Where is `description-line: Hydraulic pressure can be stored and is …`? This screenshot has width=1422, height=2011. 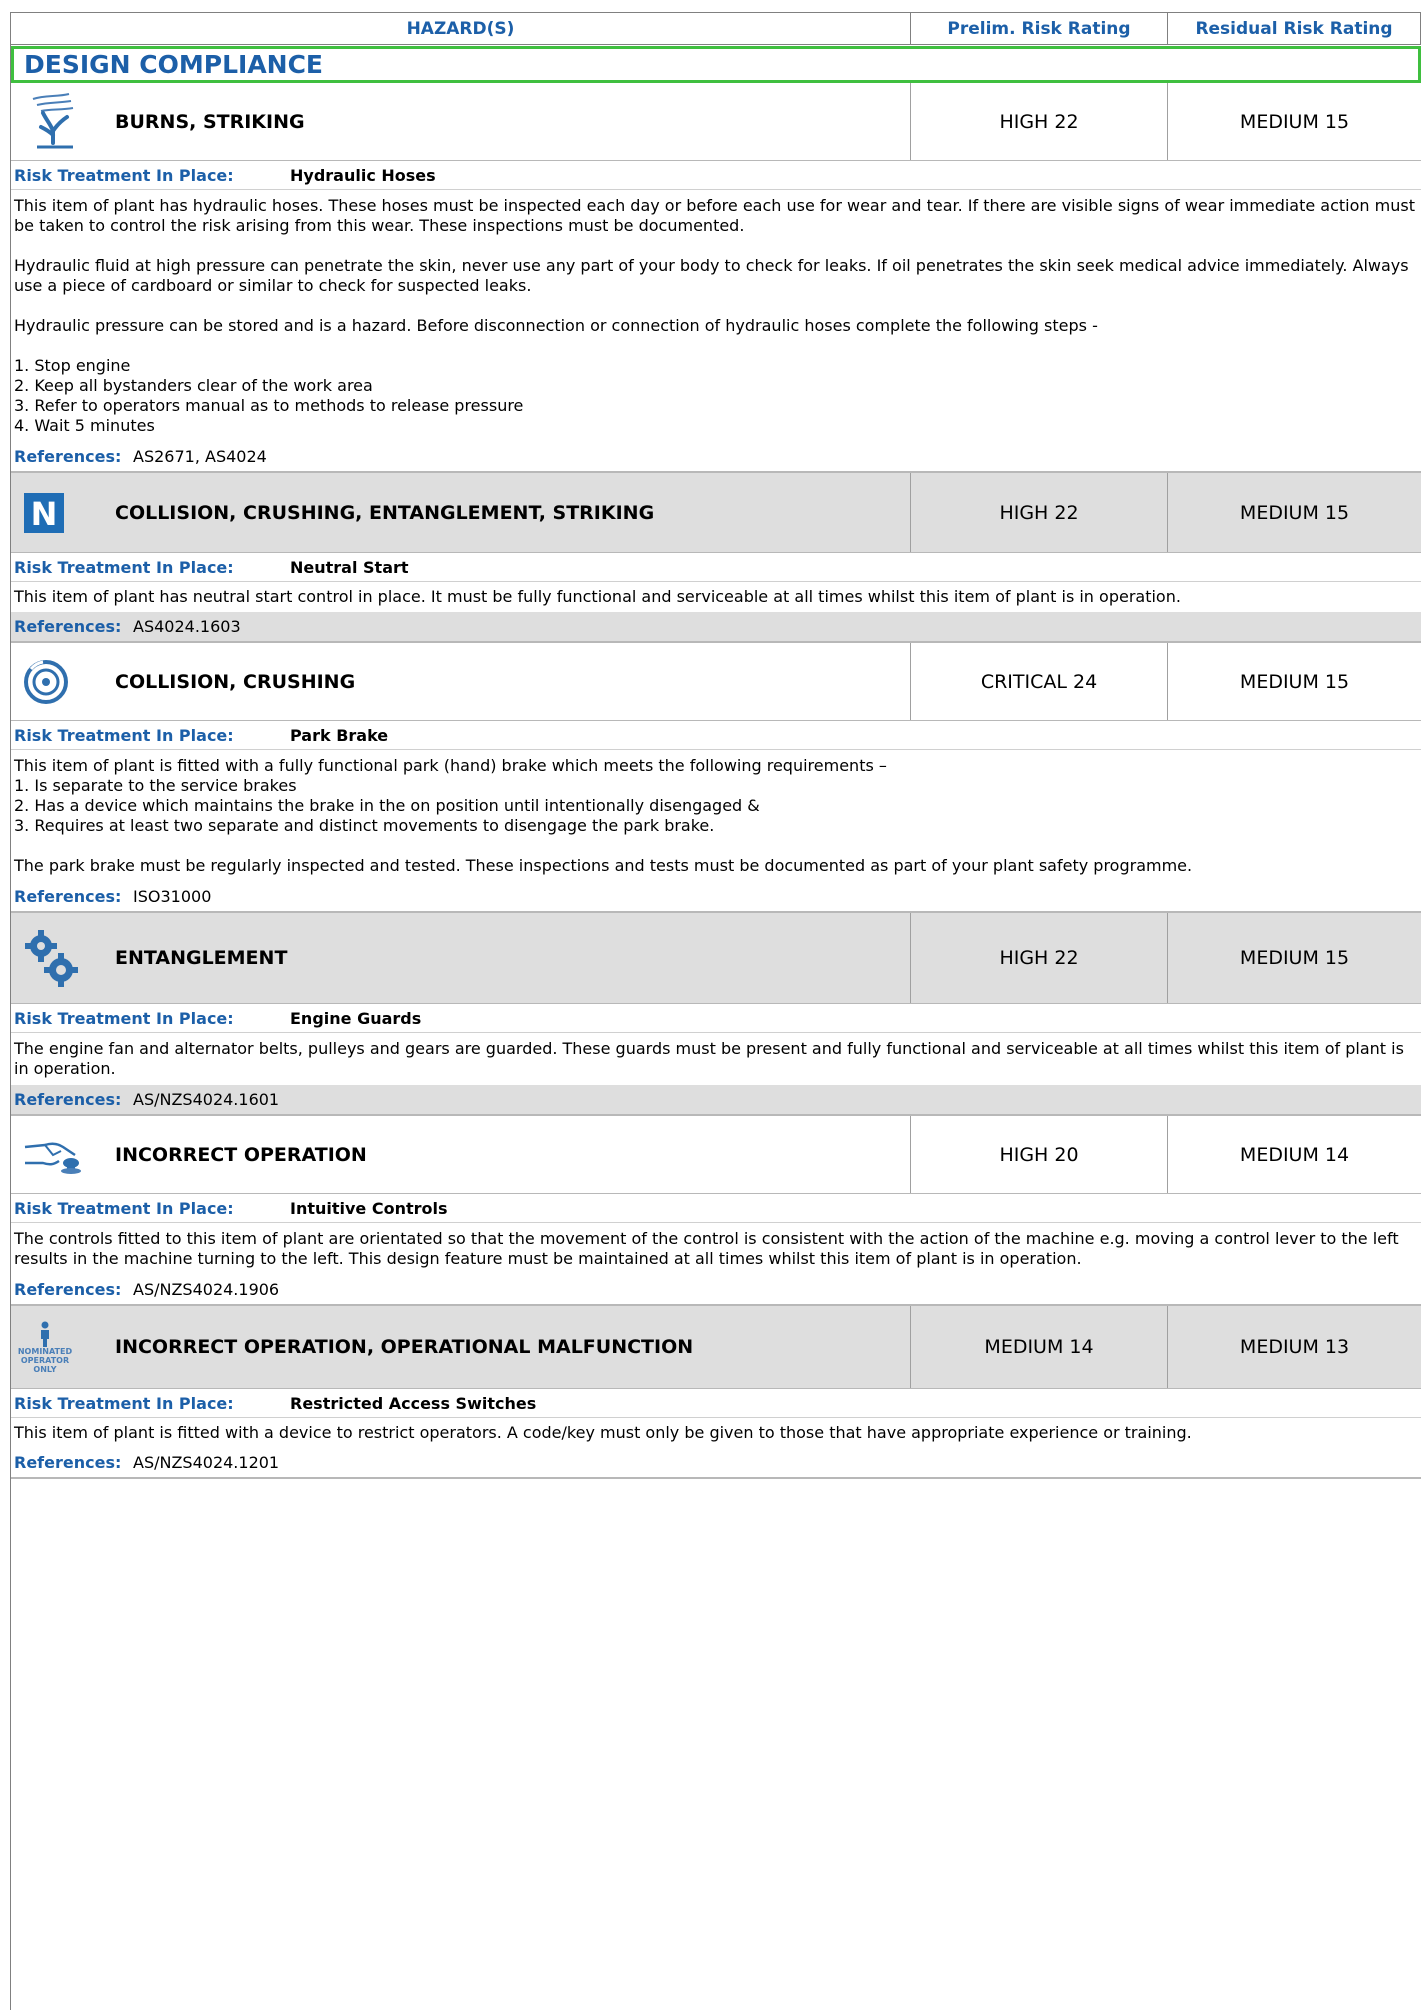 description-line: Hydraulic pressure can be stored and is … is located at coordinates (556, 325).